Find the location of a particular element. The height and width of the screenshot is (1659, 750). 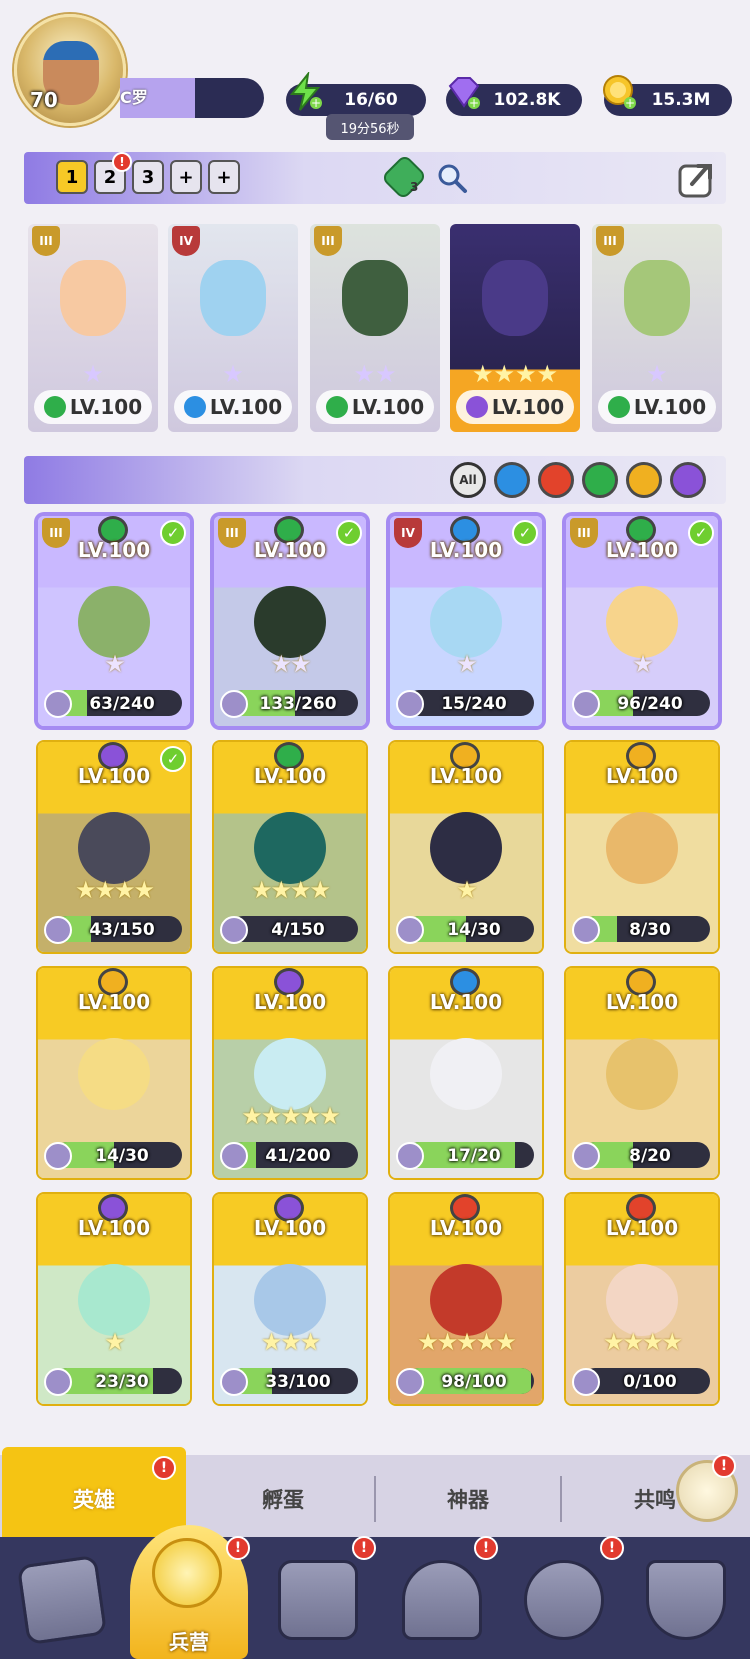

team-hero-card: IV ★ LV.100 is located at coordinates (233, 328).